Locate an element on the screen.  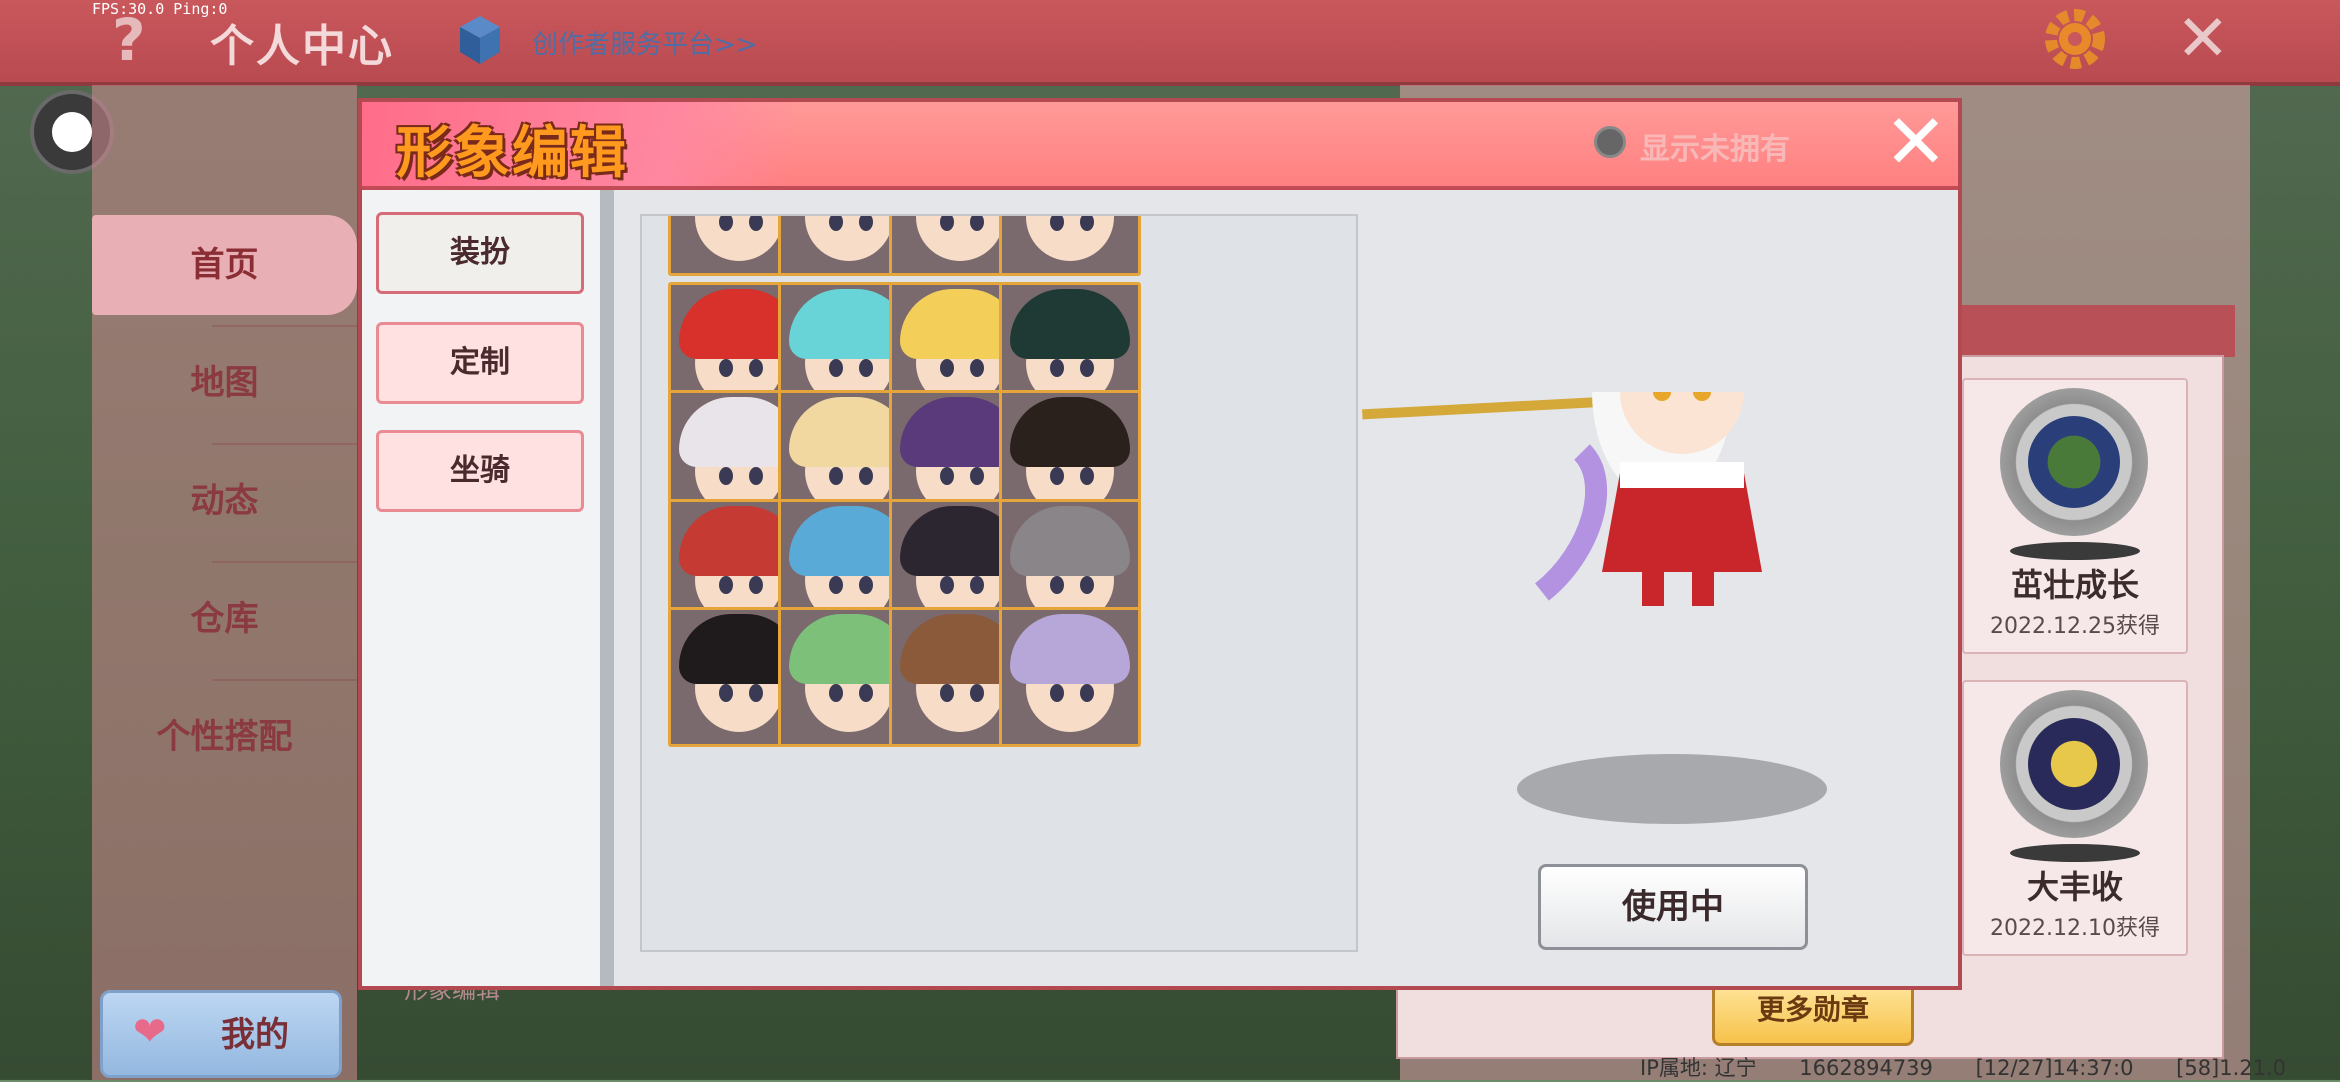
medal-date: 2022.12.25获得 is located at coordinates (2075, 626).